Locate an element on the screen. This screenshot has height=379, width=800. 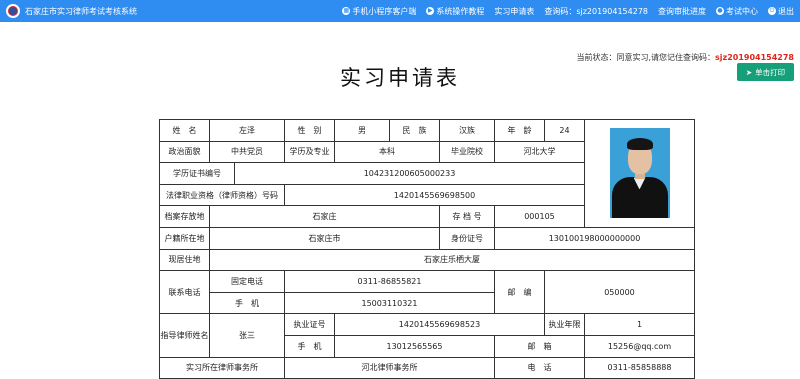
residence-label: 现居住地 is located at coordinates (184, 260).